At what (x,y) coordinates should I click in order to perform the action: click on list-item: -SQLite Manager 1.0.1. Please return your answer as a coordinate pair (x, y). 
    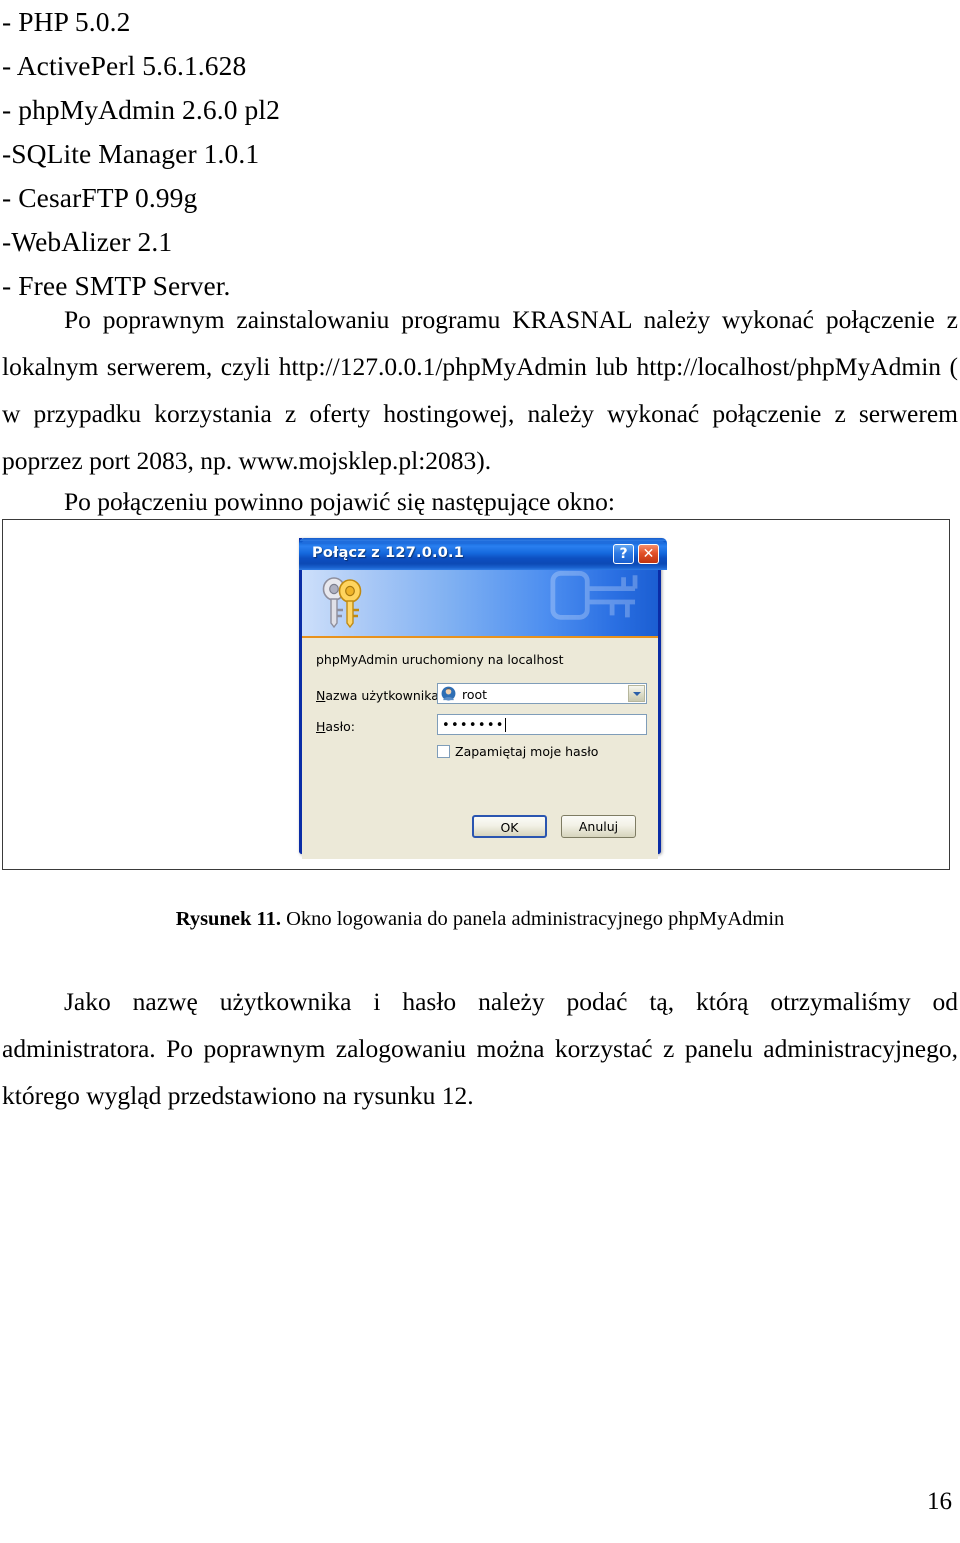
    Looking at the image, I should click on (131, 153).